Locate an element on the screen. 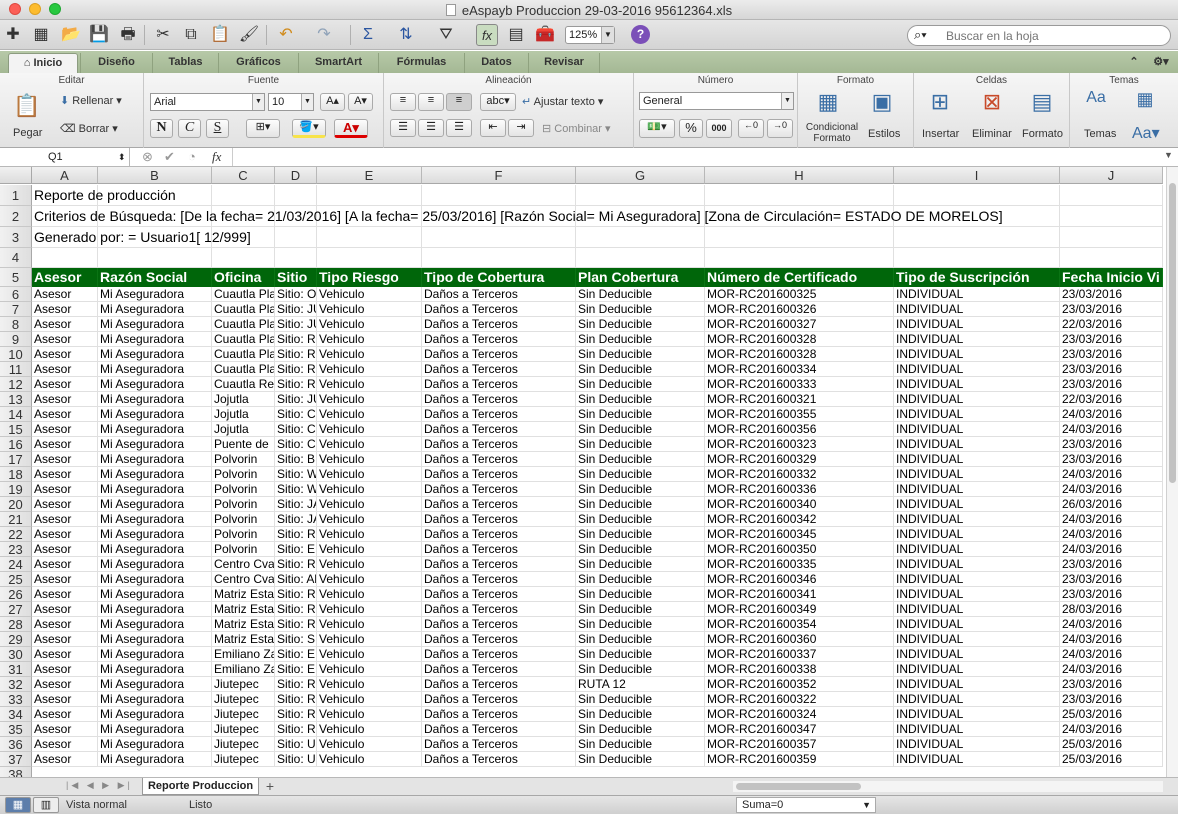 The height and width of the screenshot is (814, 1178). undo-icon: ↶ is located at coordinates (286, 35).